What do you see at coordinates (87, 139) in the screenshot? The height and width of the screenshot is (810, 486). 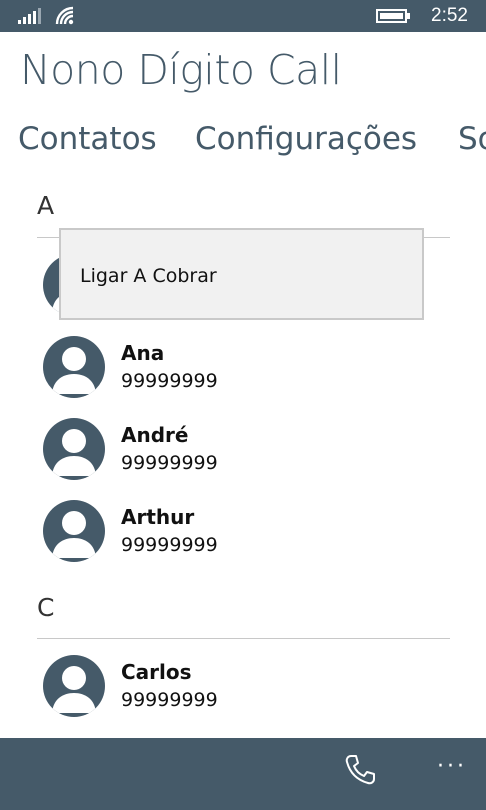 I see `tab-contatos: Contatos` at bounding box center [87, 139].